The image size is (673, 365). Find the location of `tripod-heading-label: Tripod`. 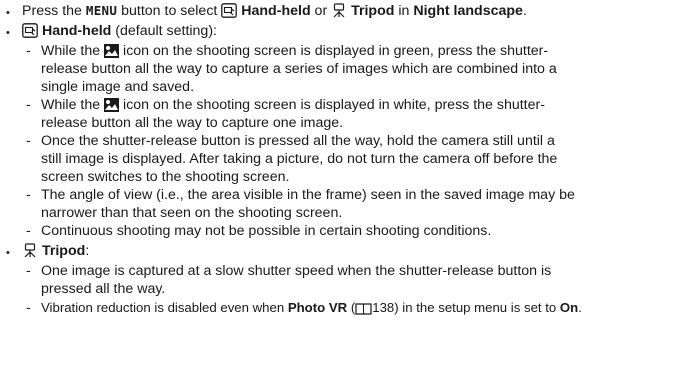

tripod-heading-label: Tripod is located at coordinates (63, 251).